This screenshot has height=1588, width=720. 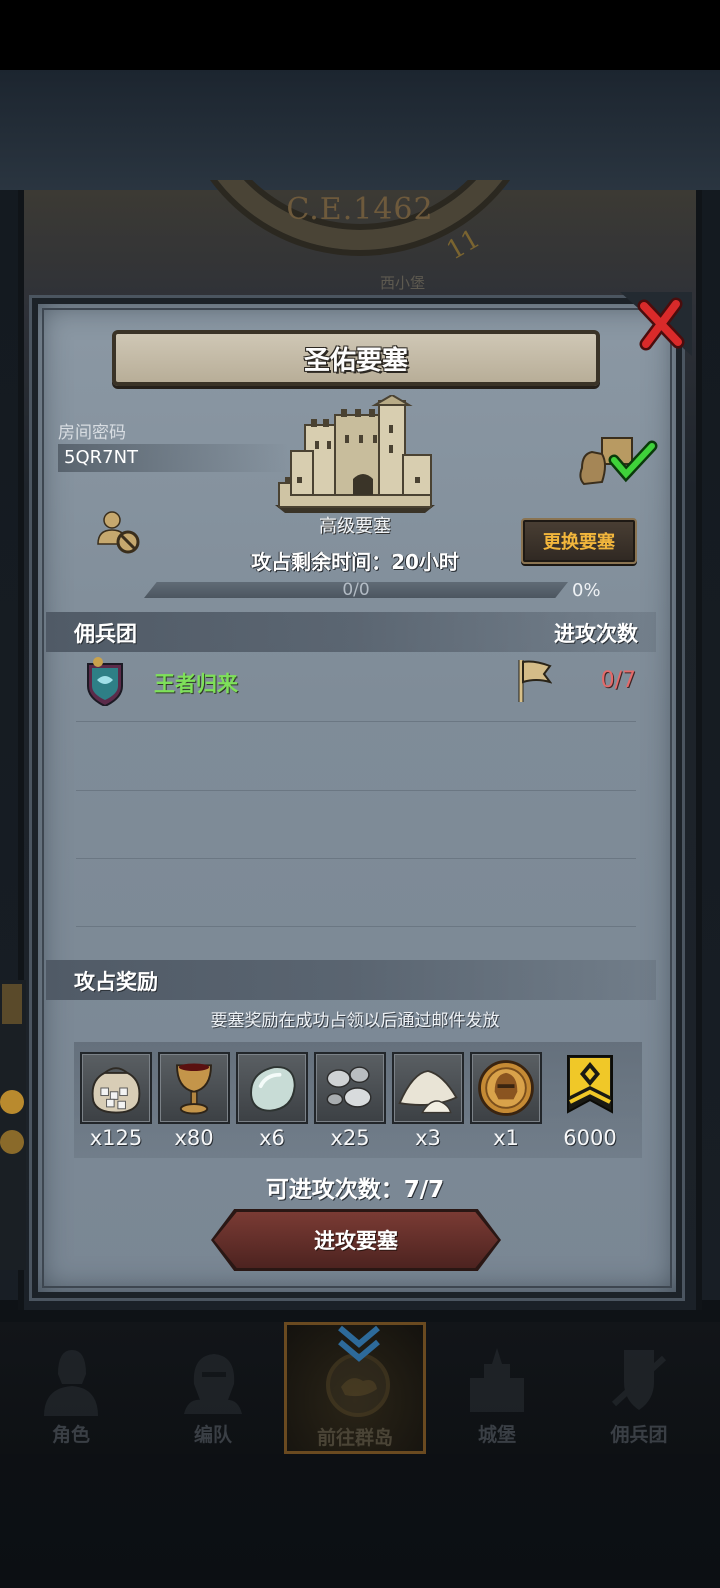 What do you see at coordinates (116, 1090) in the screenshot?
I see `silver-ore-sack-icon` at bounding box center [116, 1090].